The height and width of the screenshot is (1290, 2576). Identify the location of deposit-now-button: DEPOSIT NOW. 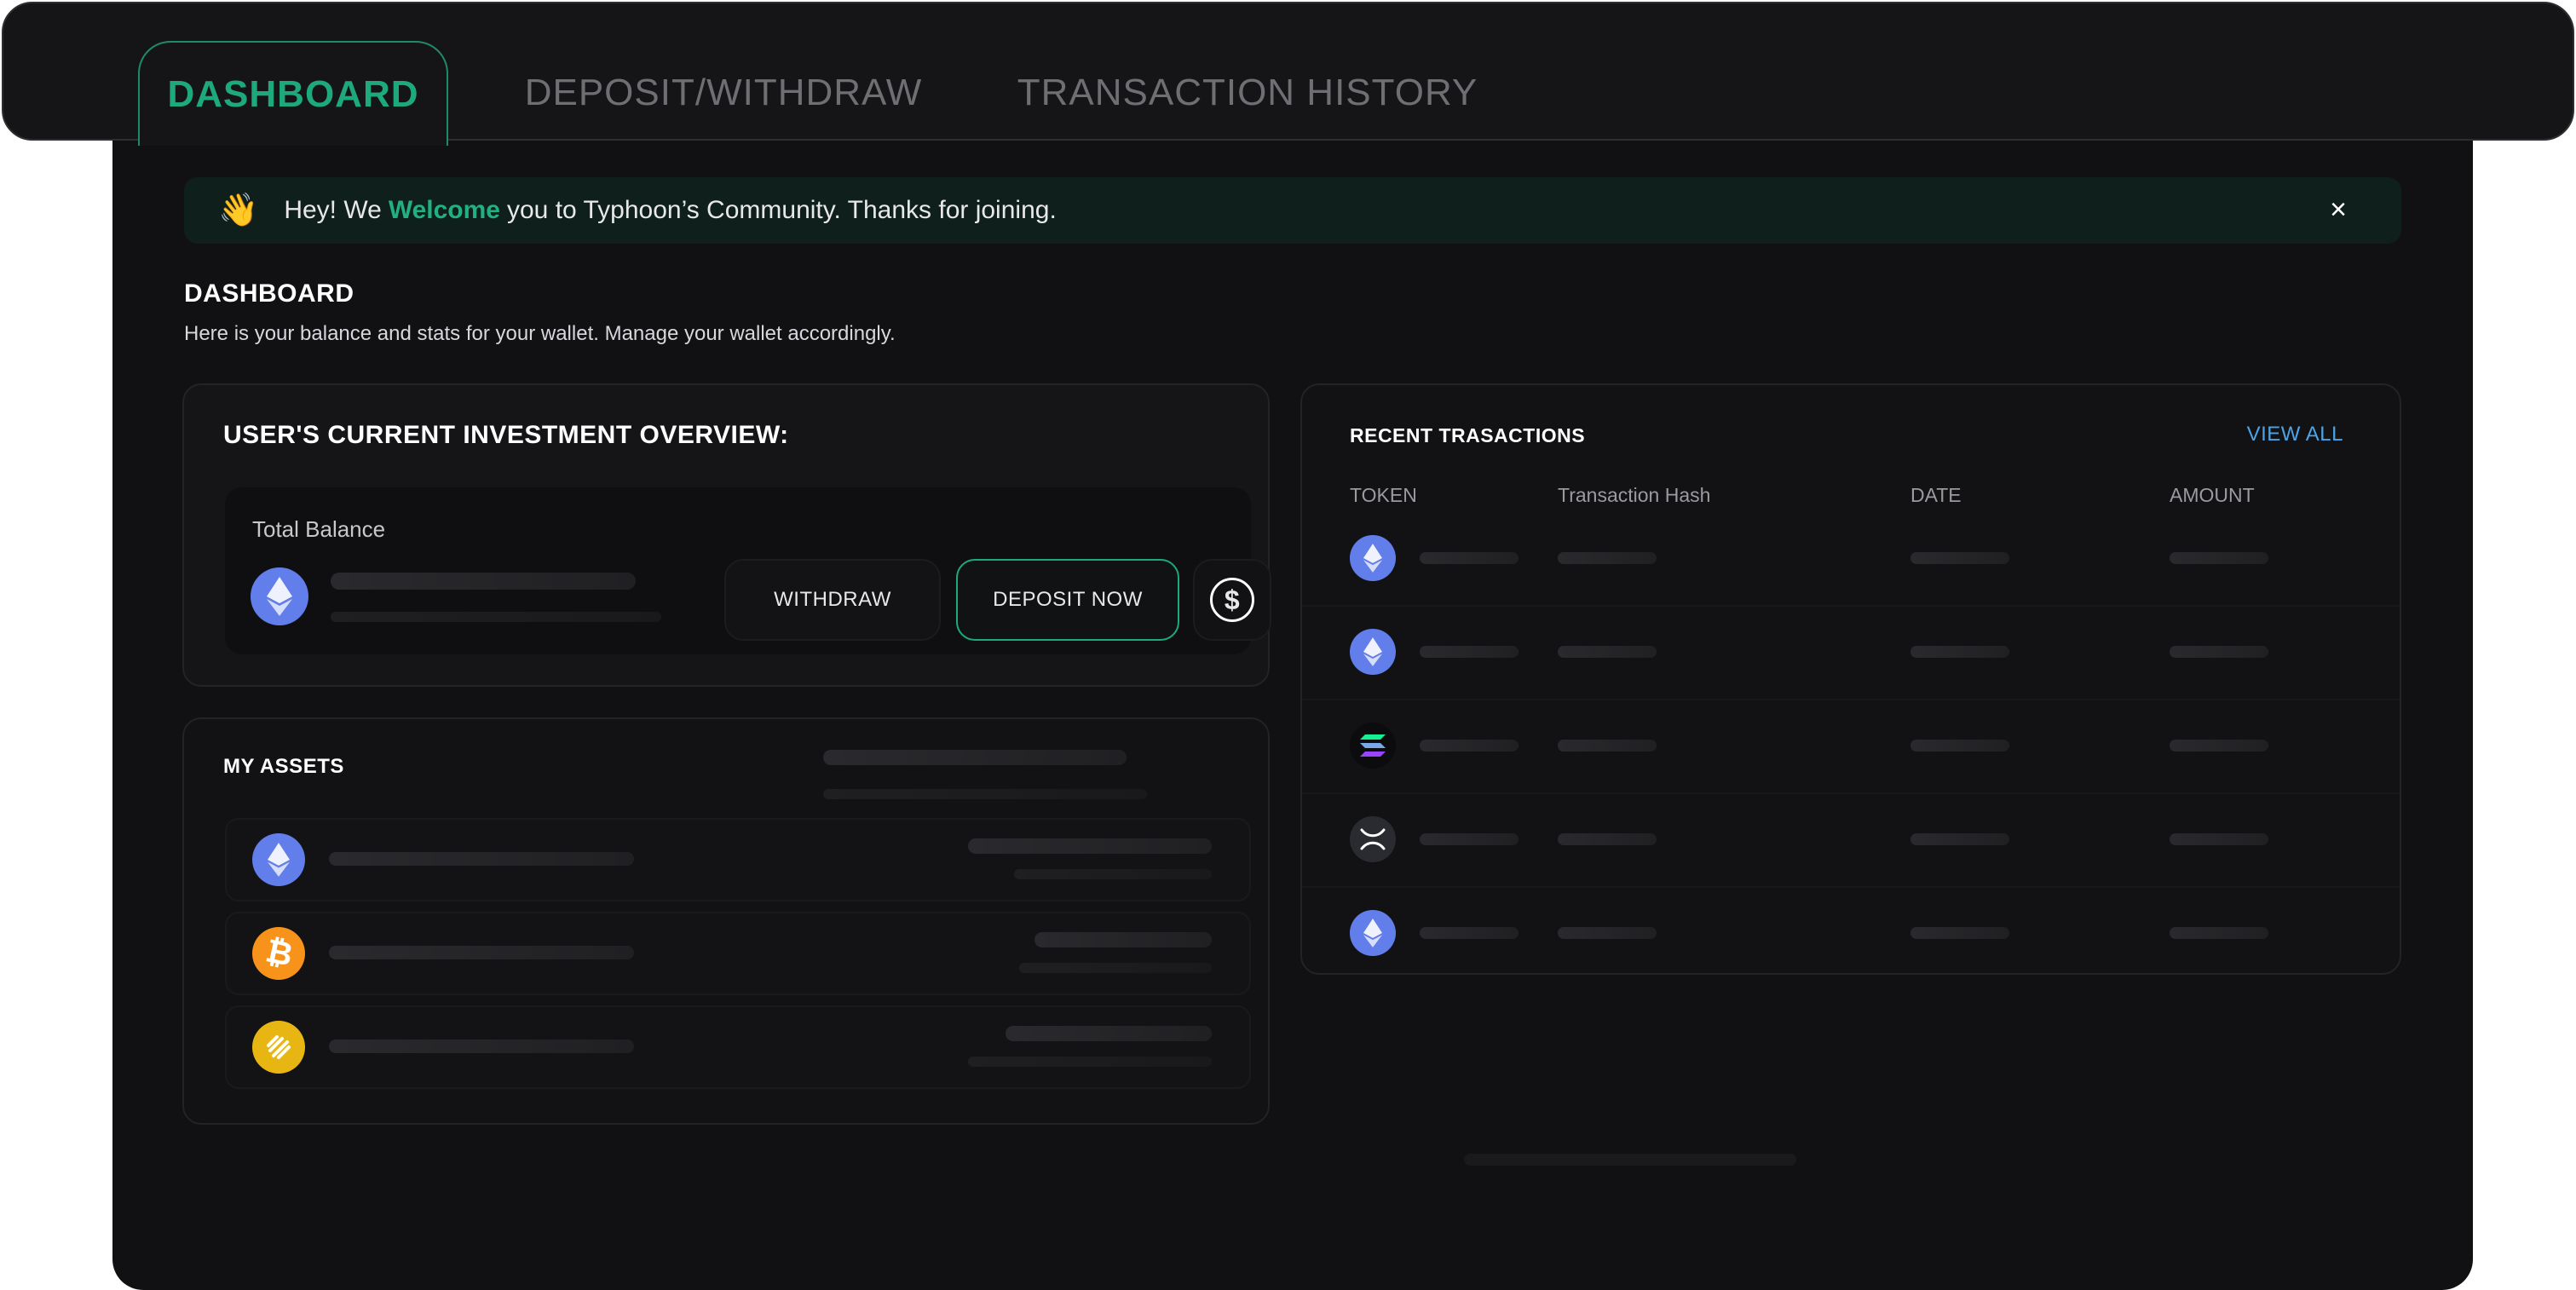
(1067, 600).